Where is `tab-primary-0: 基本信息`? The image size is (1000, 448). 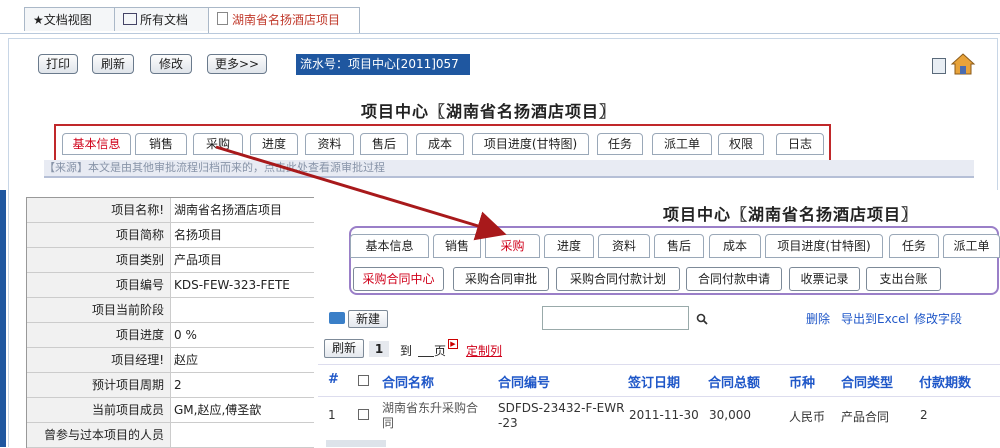 tab-primary-0: 基本信息 is located at coordinates (96, 144).